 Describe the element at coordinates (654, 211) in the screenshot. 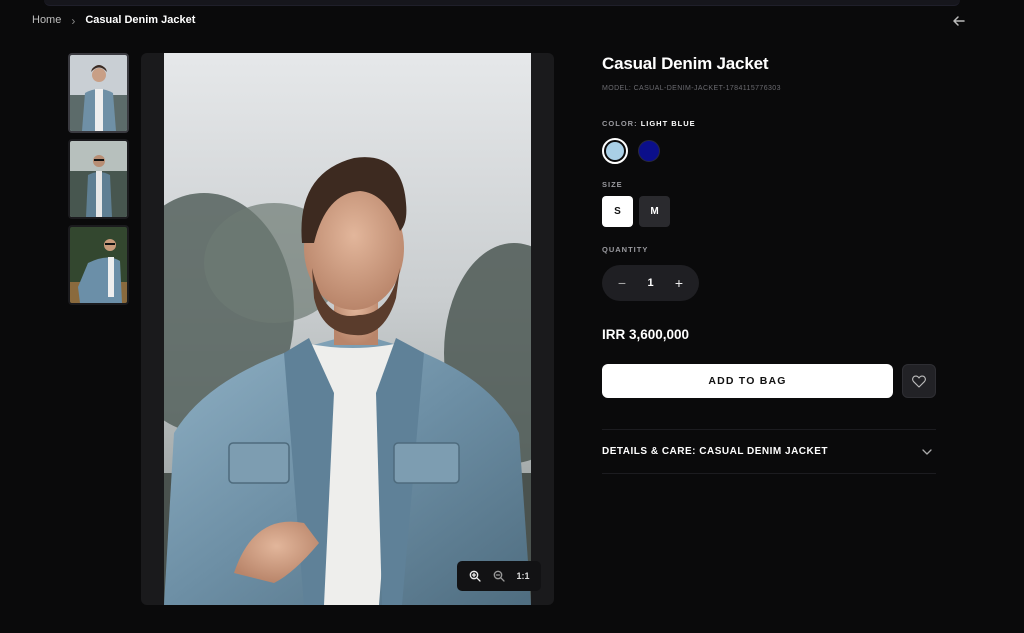

I see `size-button-m: M` at that location.